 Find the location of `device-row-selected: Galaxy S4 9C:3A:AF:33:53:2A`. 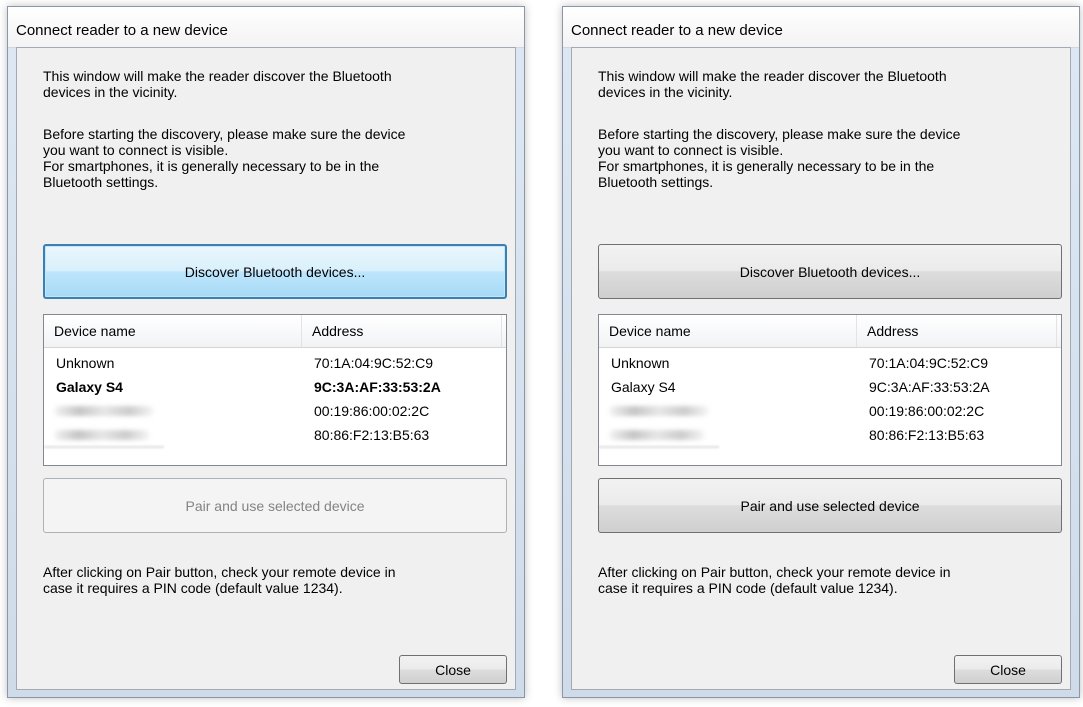

device-row-selected: Galaxy S4 9C:3A:AF:33:53:2A is located at coordinates (275, 387).